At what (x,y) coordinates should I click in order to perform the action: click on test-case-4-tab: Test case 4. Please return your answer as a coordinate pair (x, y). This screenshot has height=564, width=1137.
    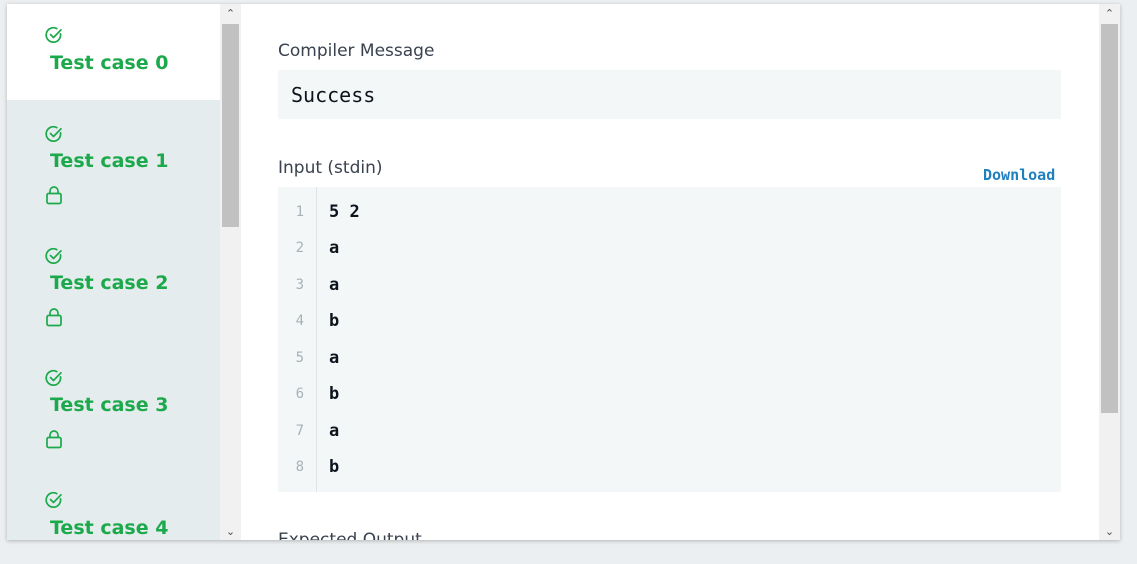
    Looking at the image, I should click on (113, 503).